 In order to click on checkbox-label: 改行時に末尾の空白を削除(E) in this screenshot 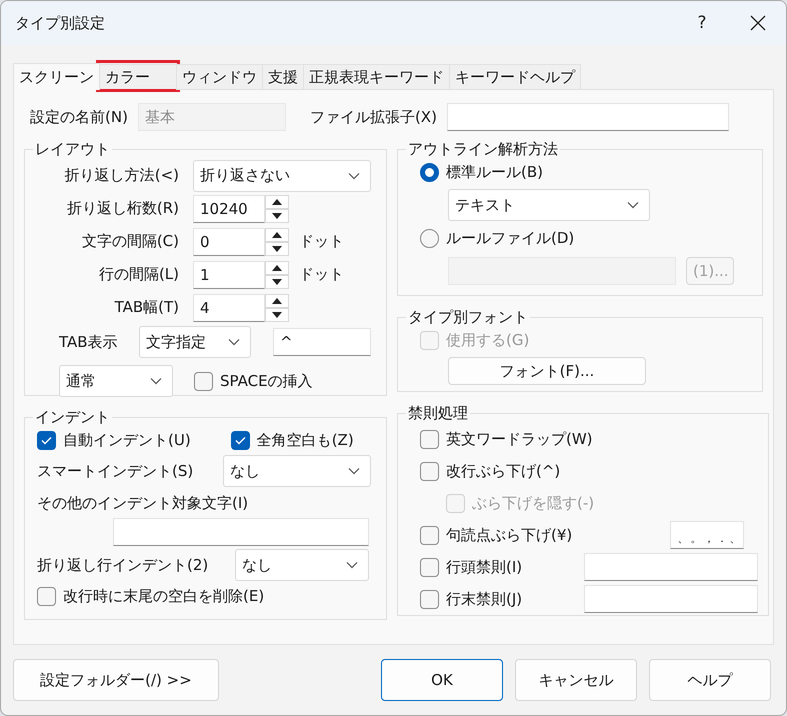, I will do `click(163, 596)`.